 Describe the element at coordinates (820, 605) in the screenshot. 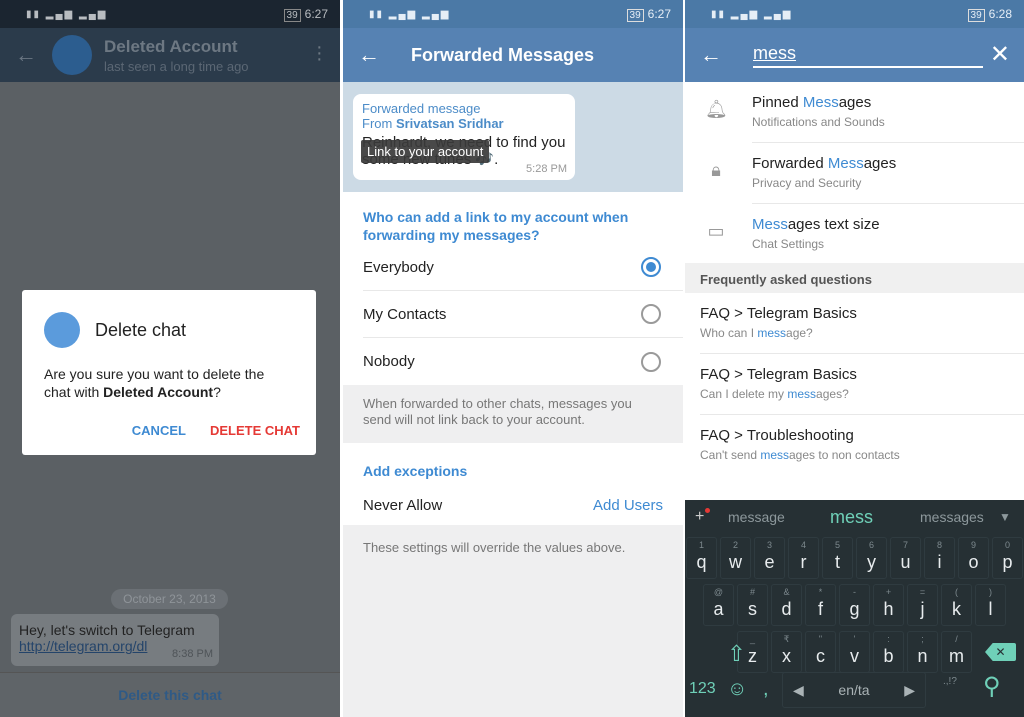

I see `key-f: * f` at that location.